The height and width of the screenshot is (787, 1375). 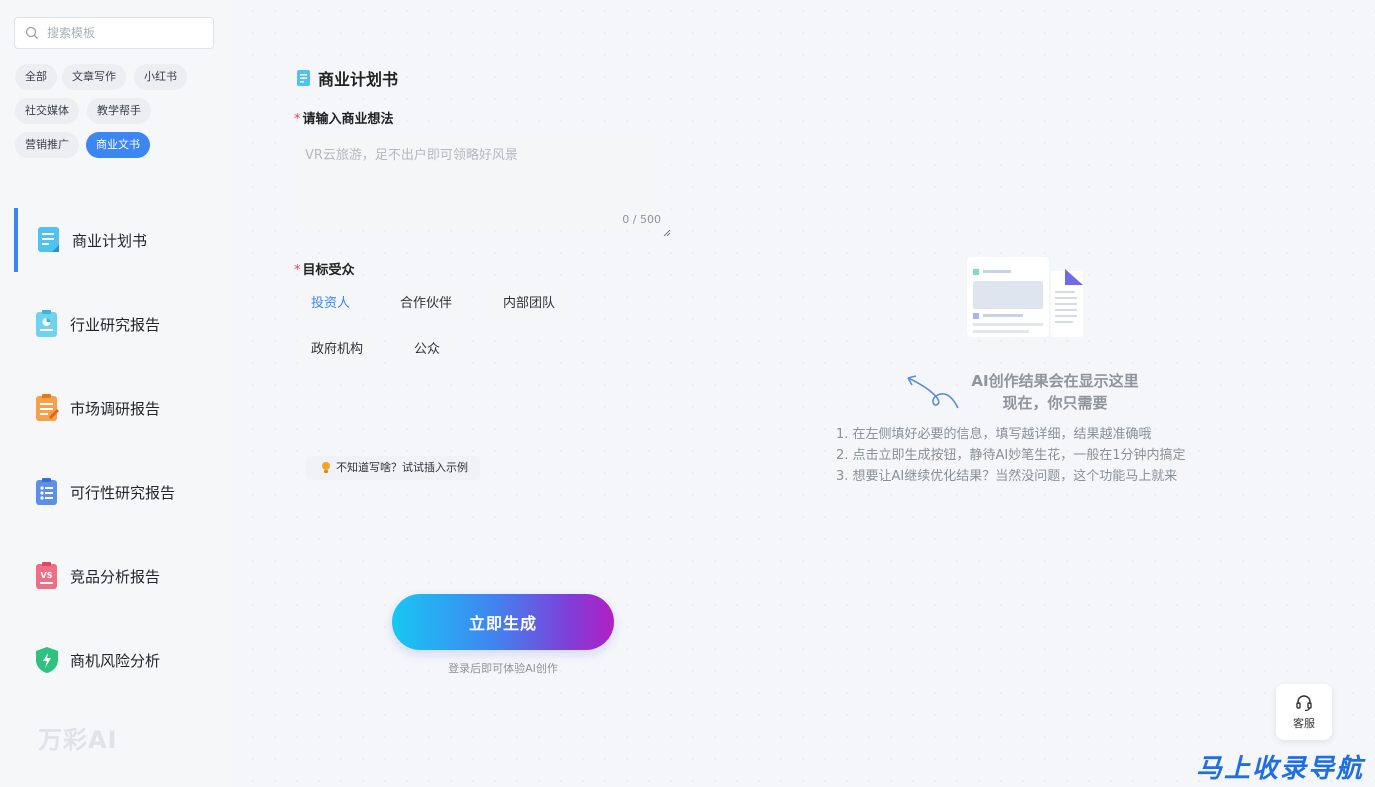 What do you see at coordinates (110, 240) in the screenshot?
I see `nav-label: 商业计划书` at bounding box center [110, 240].